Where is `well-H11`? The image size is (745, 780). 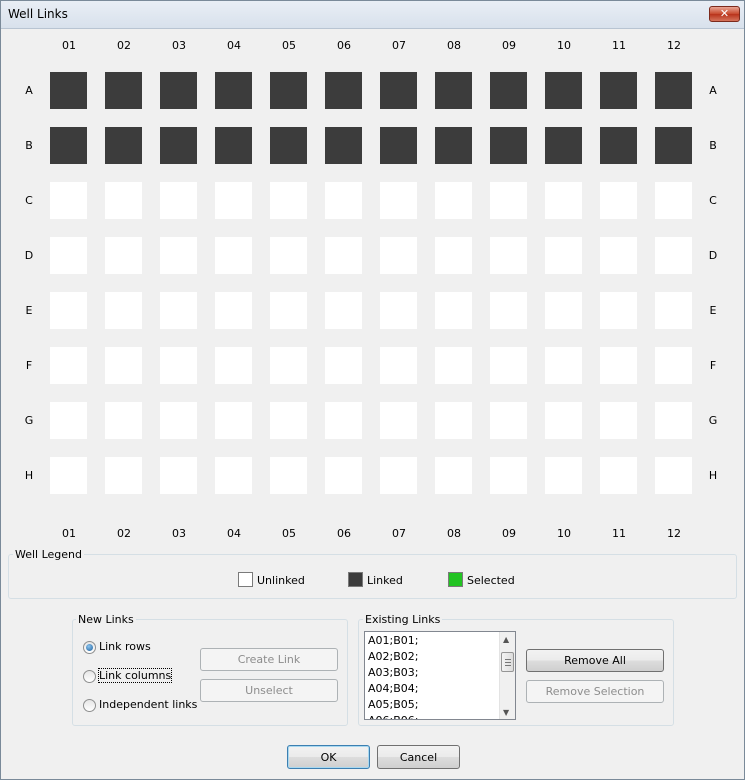 well-H11 is located at coordinates (618, 475).